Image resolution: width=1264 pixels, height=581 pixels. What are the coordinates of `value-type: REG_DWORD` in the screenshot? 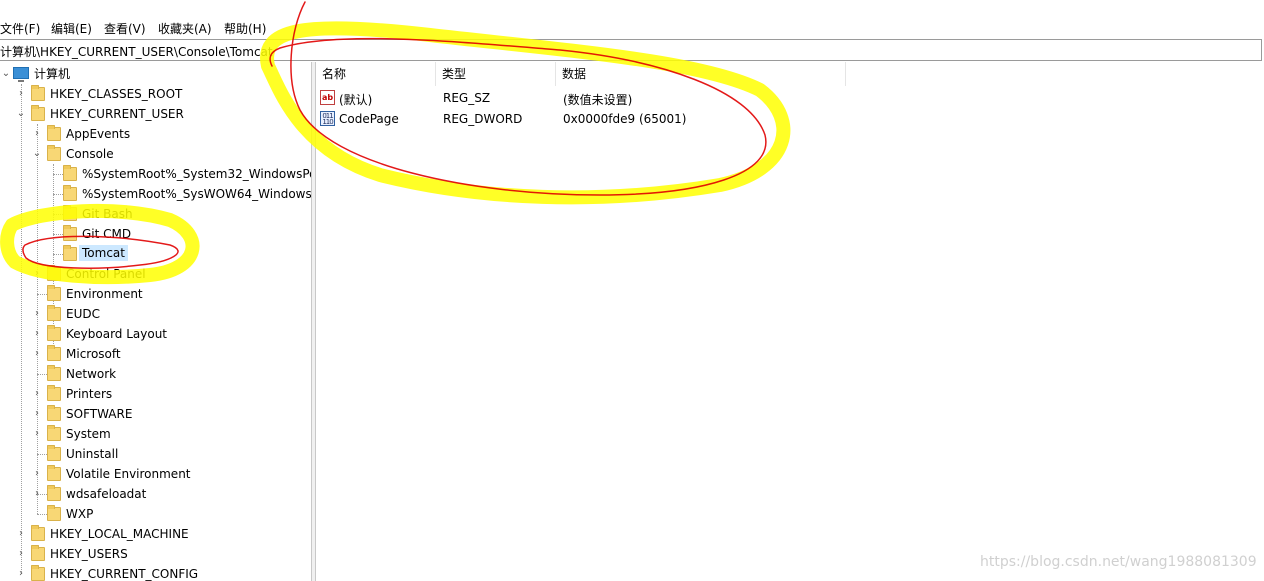 It's located at (483, 119).